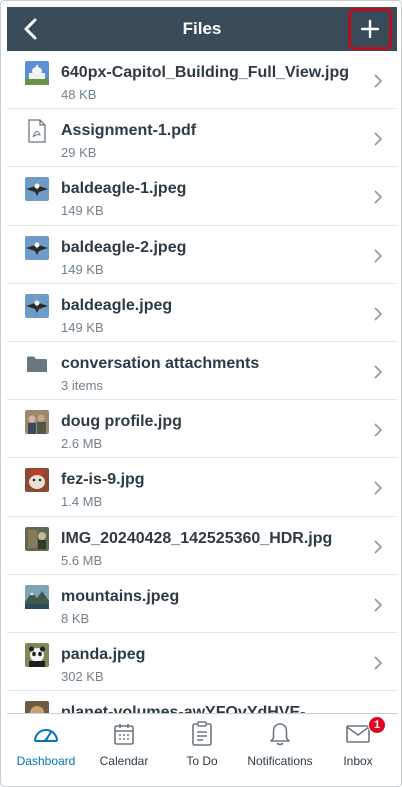  What do you see at coordinates (202, 604) in the screenshot?
I see `file-row: mountains.jpeg 8 KB` at bounding box center [202, 604].